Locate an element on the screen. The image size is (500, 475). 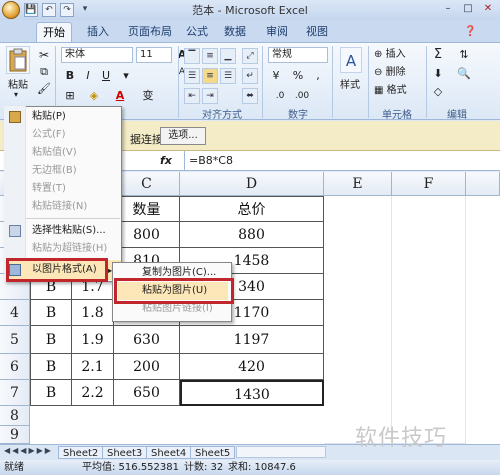
align-center-button: ≡ is located at coordinates (210, 76).